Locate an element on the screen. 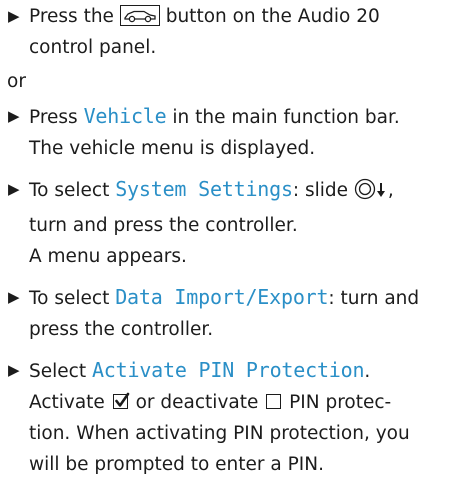 This screenshot has width=455, height=480. step-2-line-2: The vehicle menu is displayed. is located at coordinates (172, 148).